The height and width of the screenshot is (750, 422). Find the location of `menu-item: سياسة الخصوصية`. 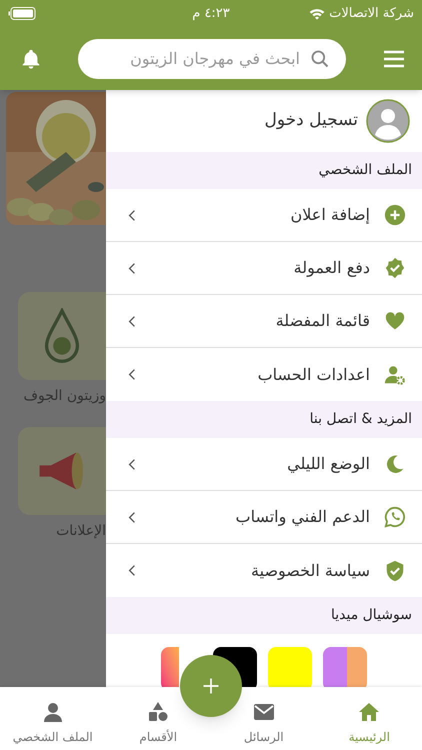

menu-item: سياسة الخصوصية is located at coordinates (264, 570).